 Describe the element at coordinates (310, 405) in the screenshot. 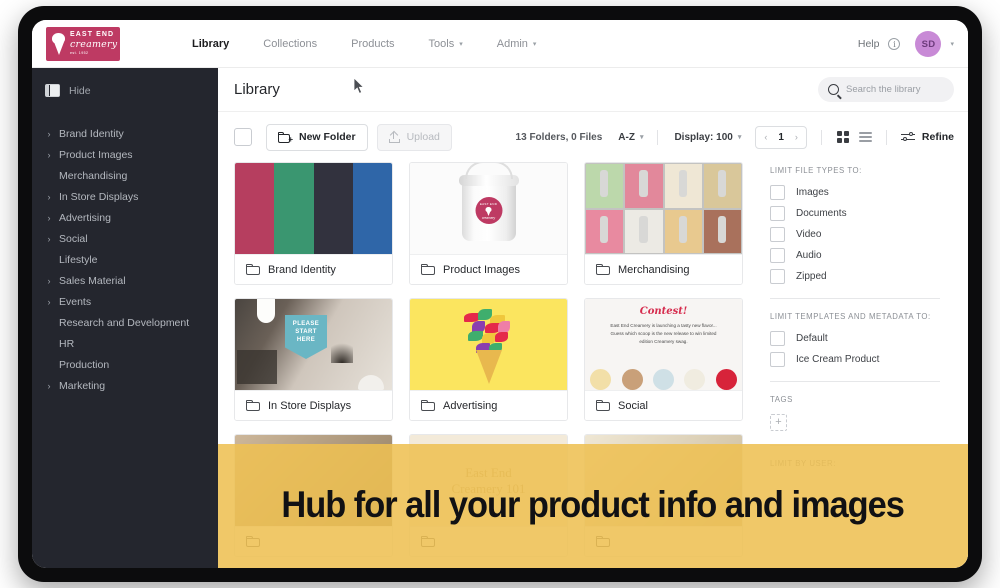

I see `card-label: In Store Displays` at that location.